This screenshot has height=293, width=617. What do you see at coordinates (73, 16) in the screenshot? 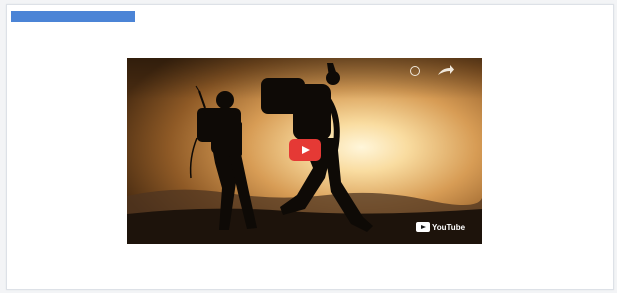
I see `top-bar` at bounding box center [73, 16].